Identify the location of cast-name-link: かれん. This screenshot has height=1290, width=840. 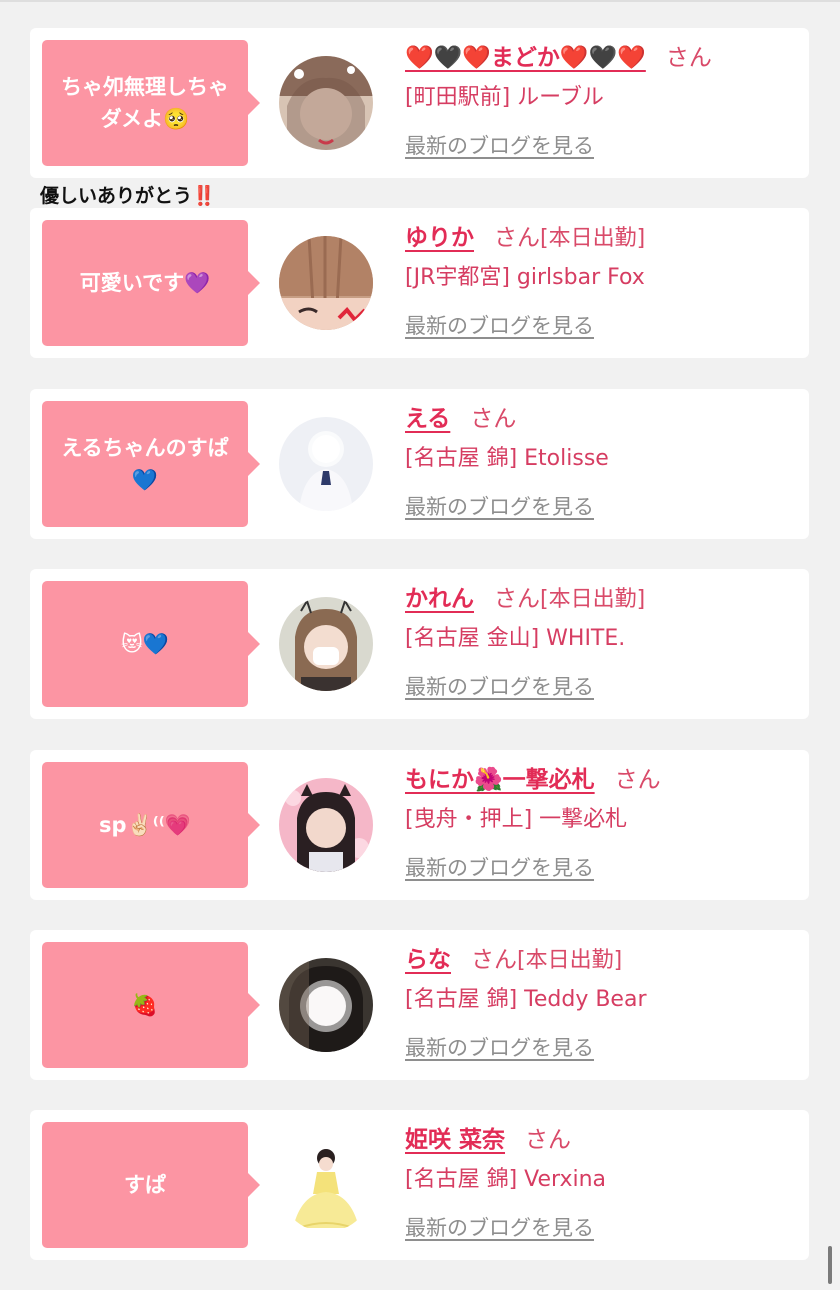
(439, 599).